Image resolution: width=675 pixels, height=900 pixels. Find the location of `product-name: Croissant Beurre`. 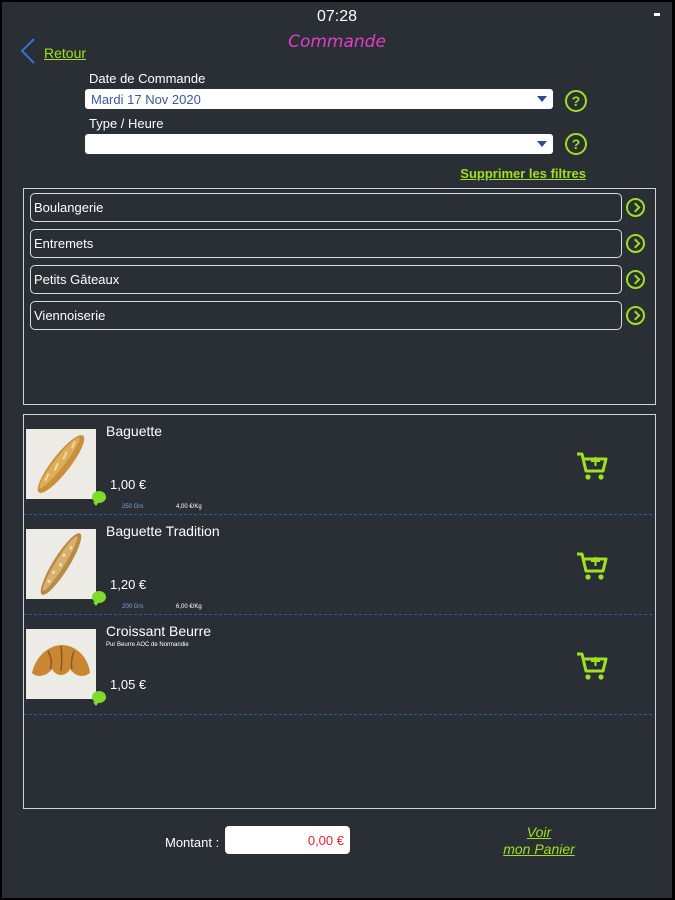

product-name: Croissant Beurre is located at coordinates (159, 631).